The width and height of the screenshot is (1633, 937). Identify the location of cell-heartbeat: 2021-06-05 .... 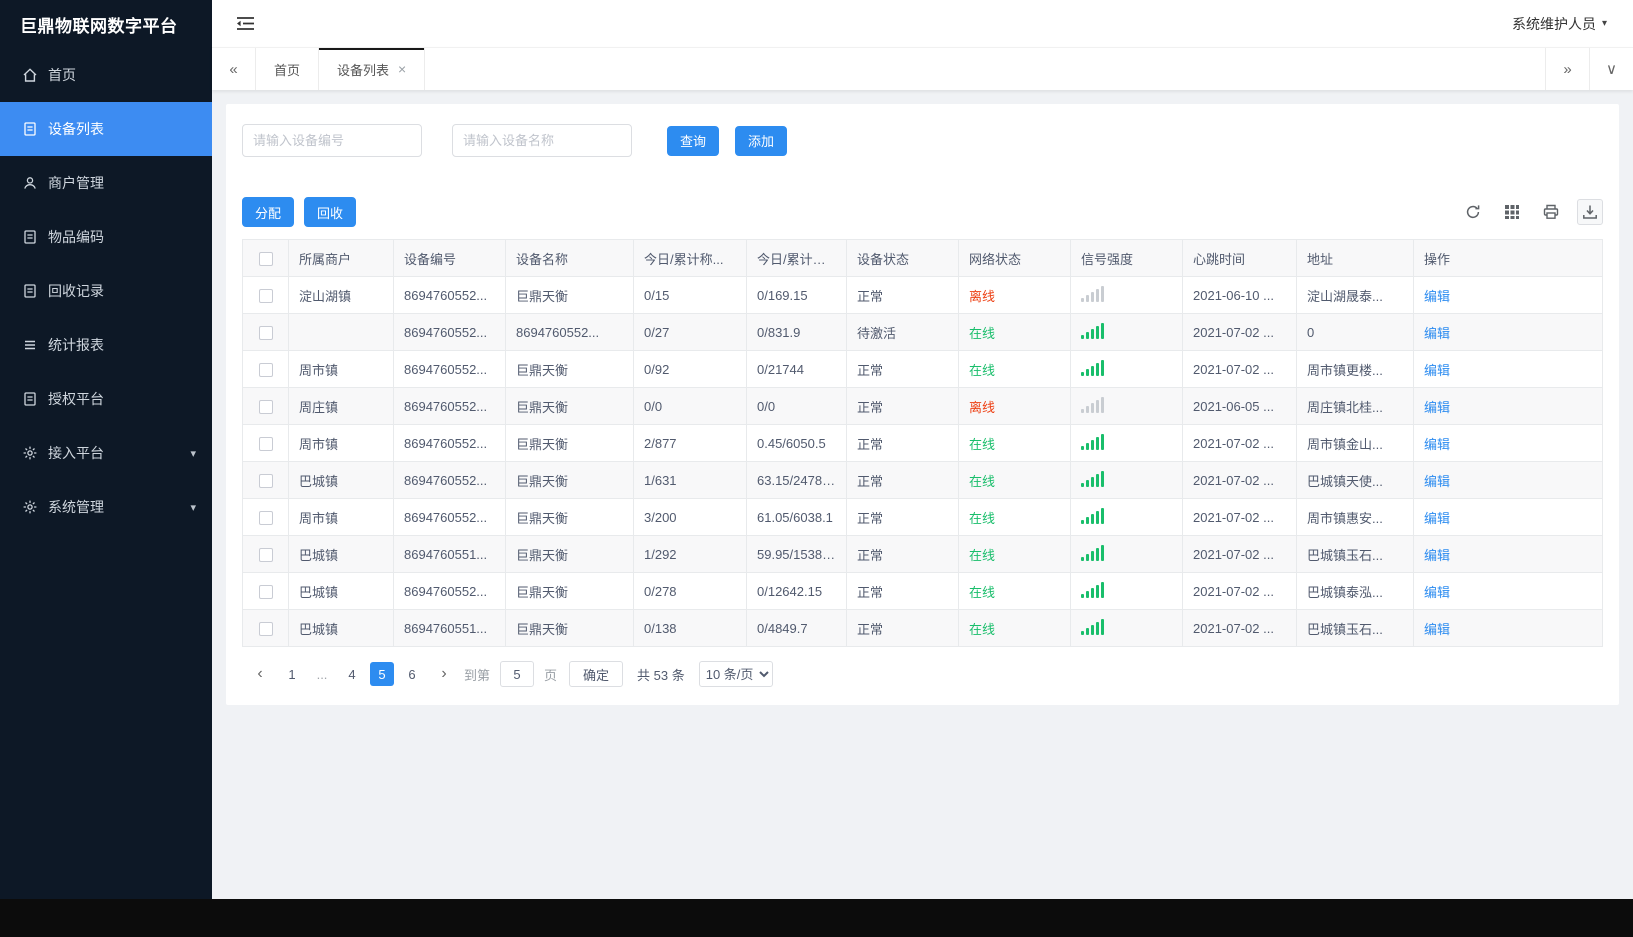
(1239, 406).